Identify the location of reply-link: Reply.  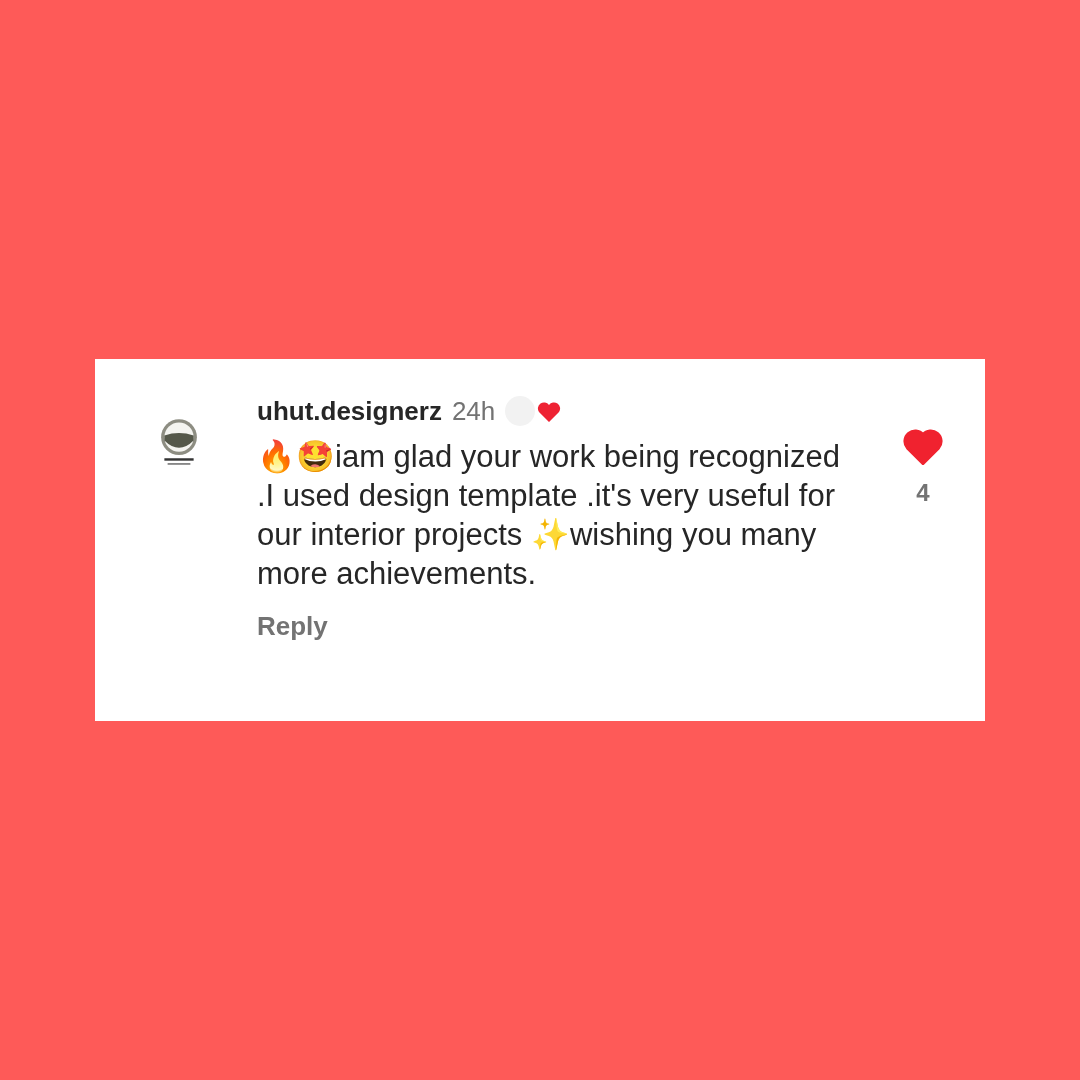
(292, 626).